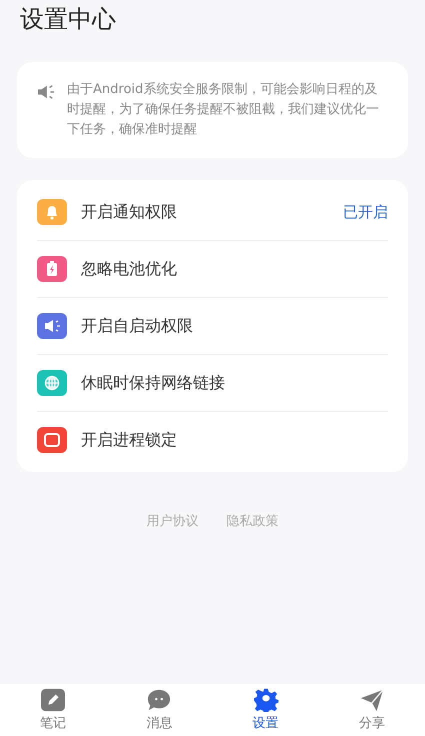 Image resolution: width=425 pixels, height=736 pixels. I want to click on nav-tab: 笔记, so click(53, 710).